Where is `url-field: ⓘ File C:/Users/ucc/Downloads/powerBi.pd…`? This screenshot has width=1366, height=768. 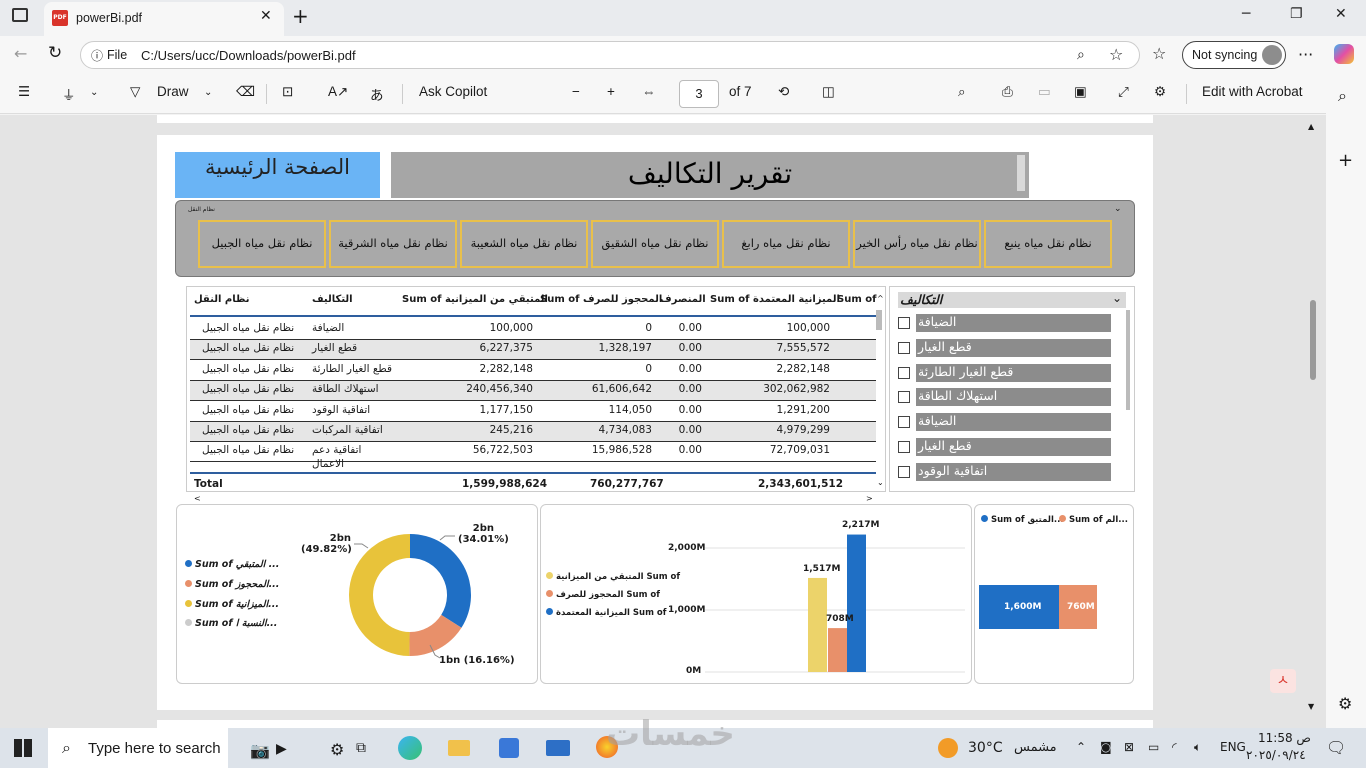 url-field: ⓘ File C:/Users/ucc/Downloads/powerBi.pd… is located at coordinates (610, 55).